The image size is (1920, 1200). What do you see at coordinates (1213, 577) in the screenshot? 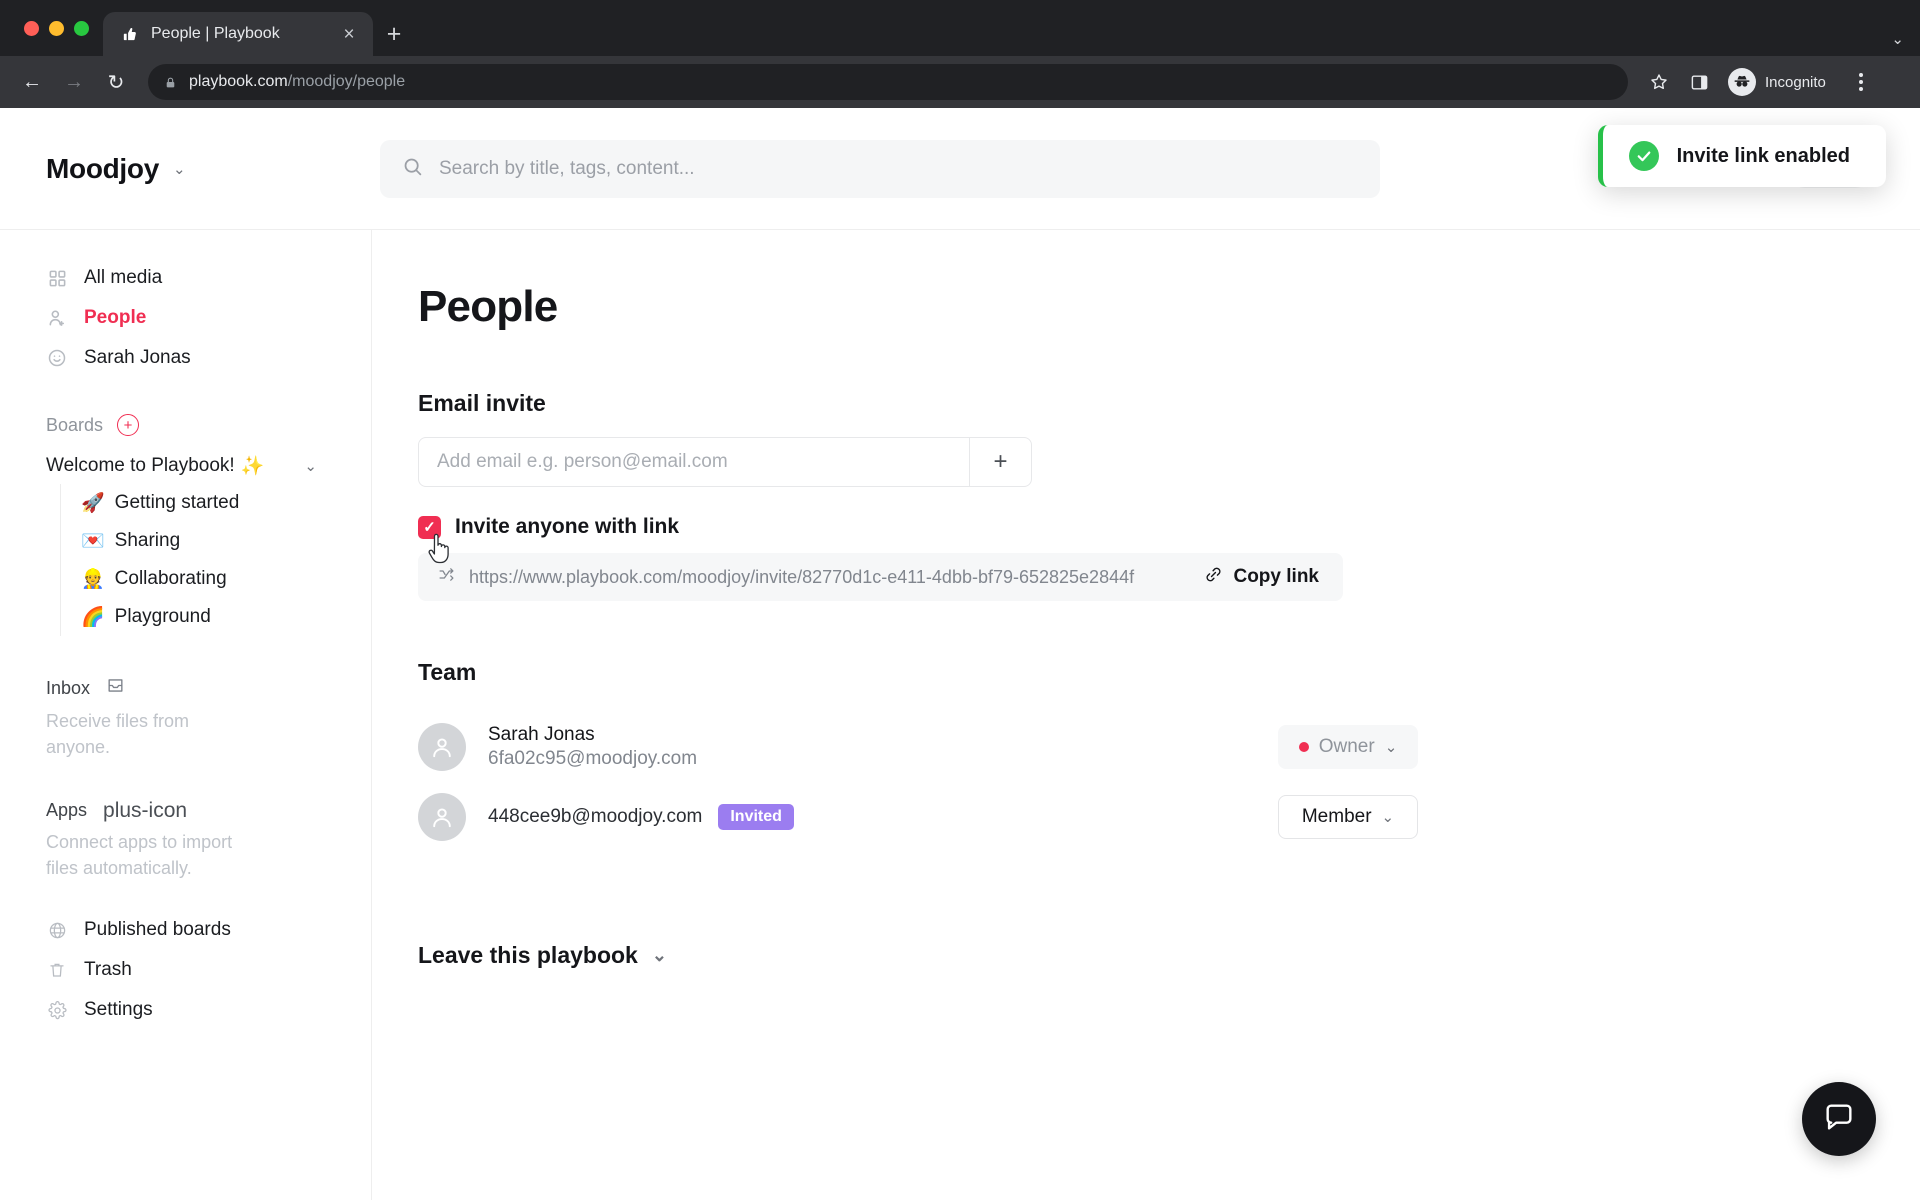
I see `link-icon` at bounding box center [1213, 577].